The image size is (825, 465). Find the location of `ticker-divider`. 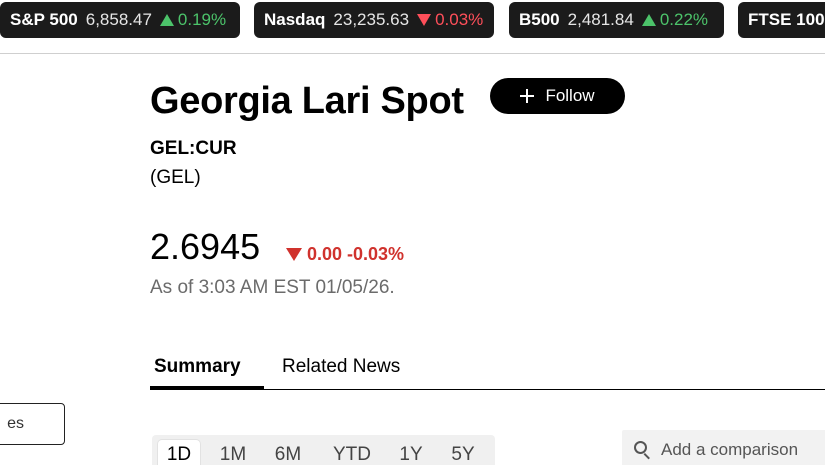

ticker-divider is located at coordinates (412, 53).